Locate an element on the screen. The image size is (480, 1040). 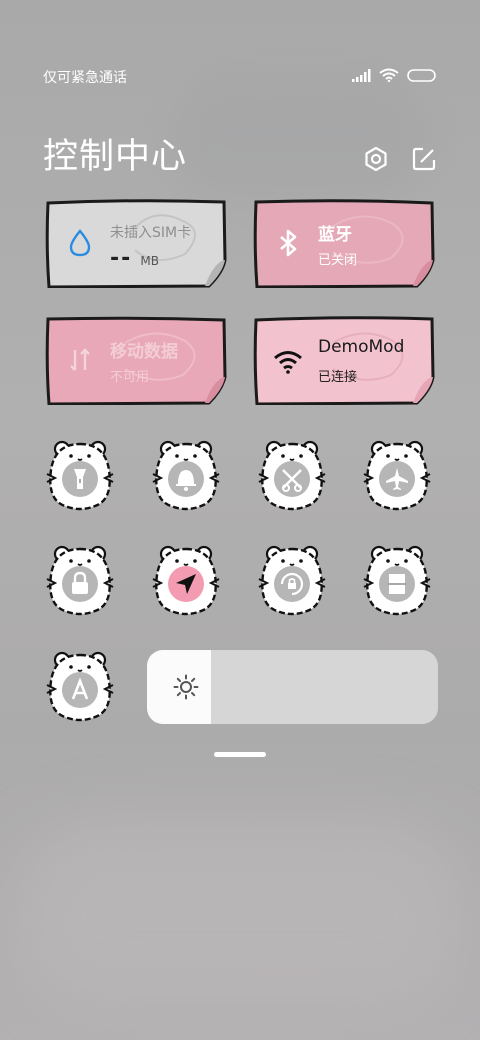
bluetooth-icon is located at coordinates (288, 243).